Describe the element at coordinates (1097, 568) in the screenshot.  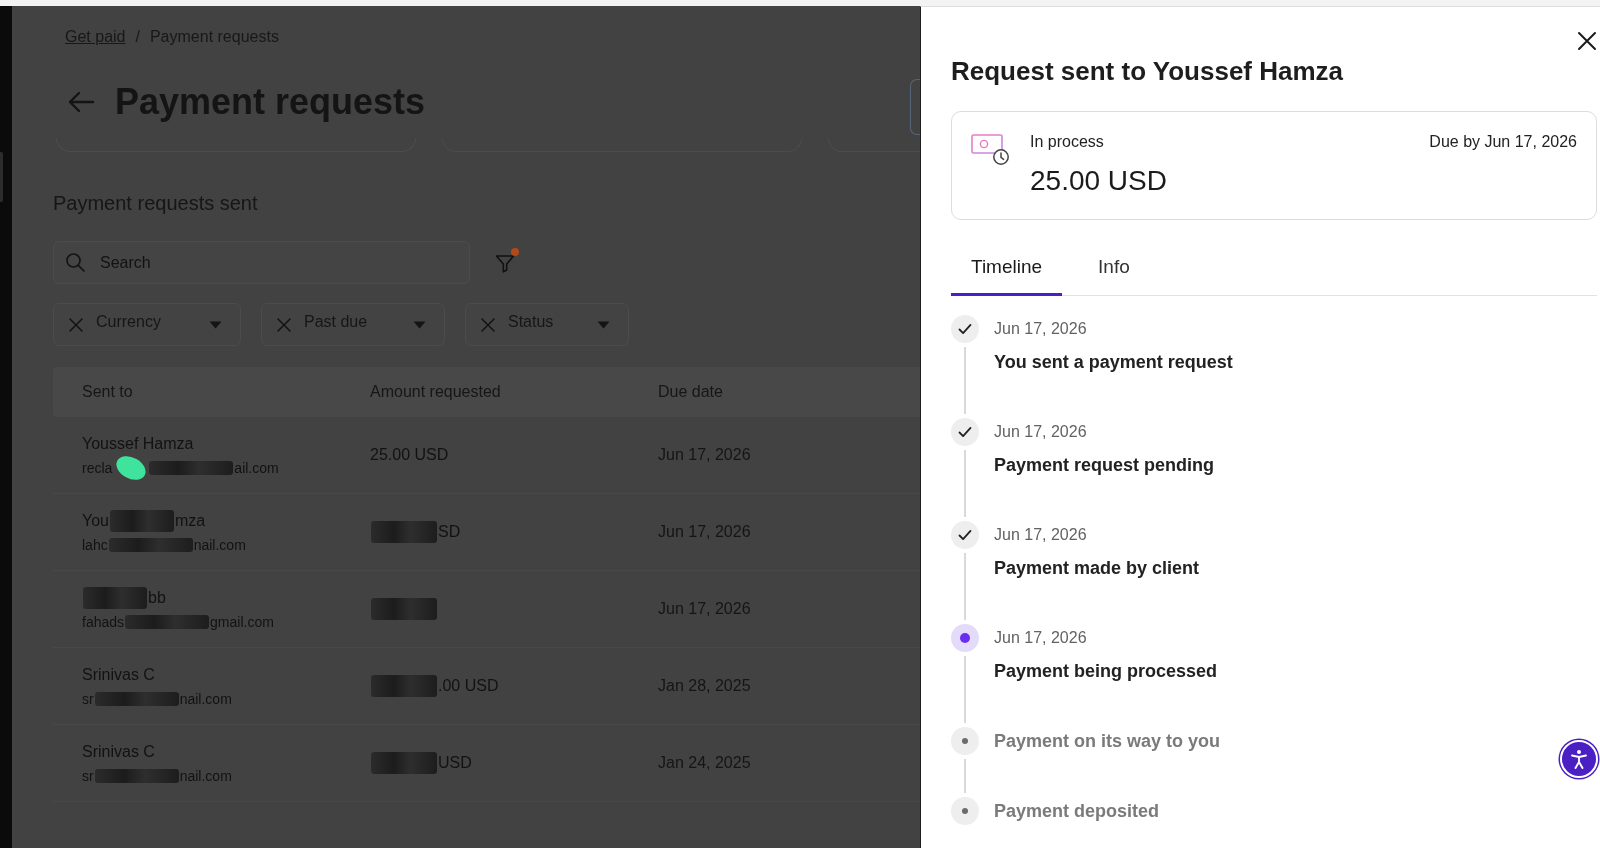
I see `timeline-title: Payment made by client` at that location.